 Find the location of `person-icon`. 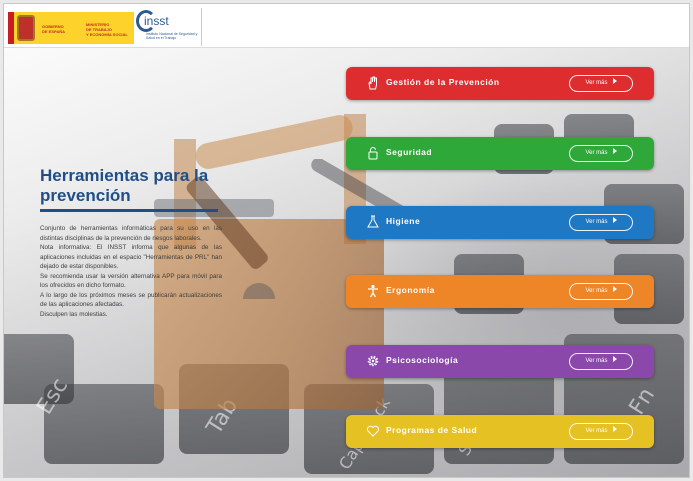

person-icon is located at coordinates (373, 291).